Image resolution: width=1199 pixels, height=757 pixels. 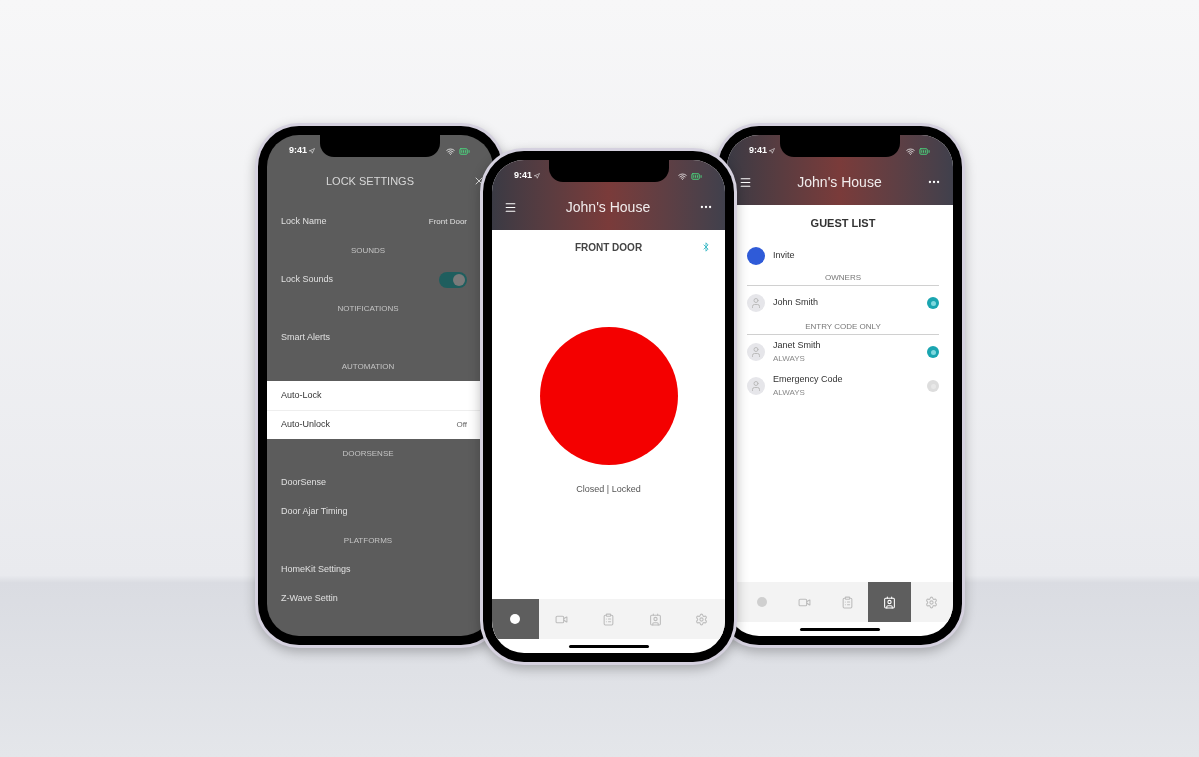 I want to click on section-header: NOTIFICATIONS, so click(x=368, y=308).